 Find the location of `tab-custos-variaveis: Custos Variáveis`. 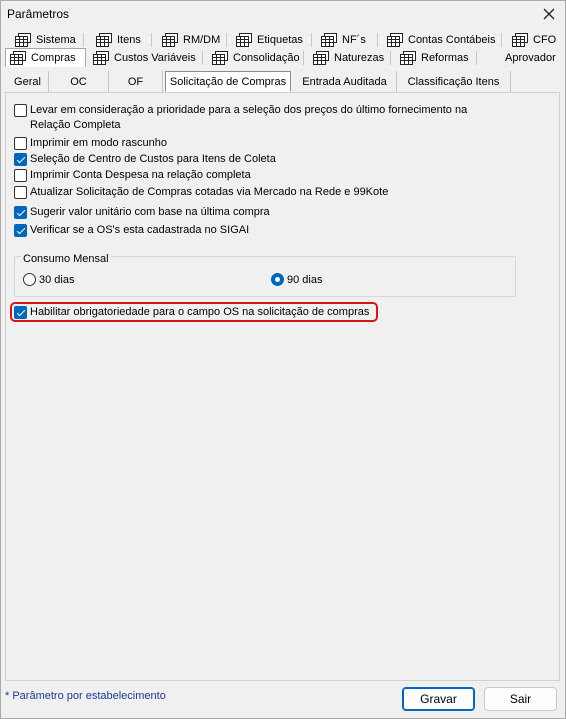

tab-custos-variaveis: Custos Variáveis is located at coordinates (145, 57).